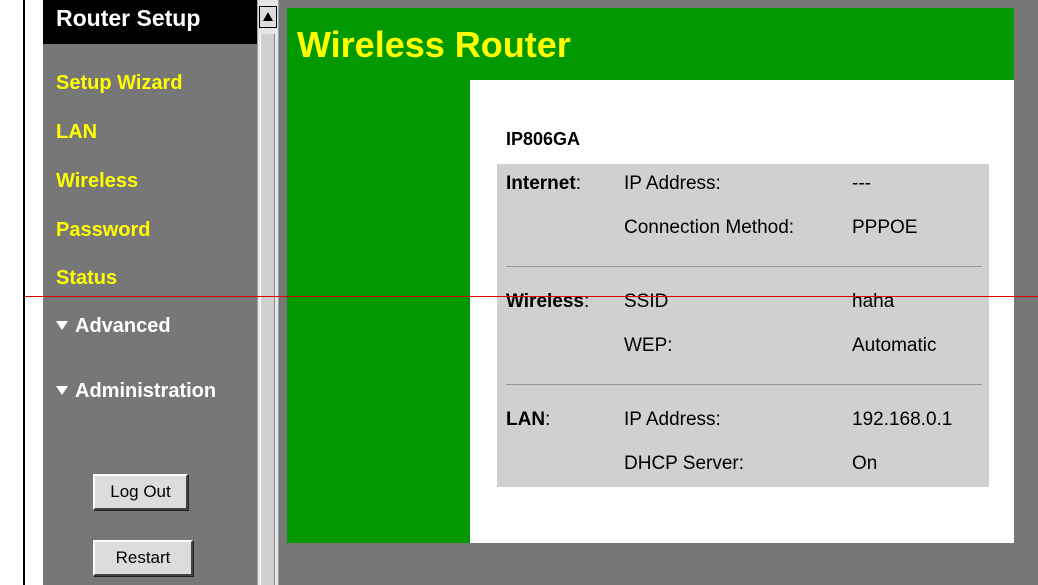  Describe the element at coordinates (543, 183) in the screenshot. I see `internet-label: Internet:` at that location.